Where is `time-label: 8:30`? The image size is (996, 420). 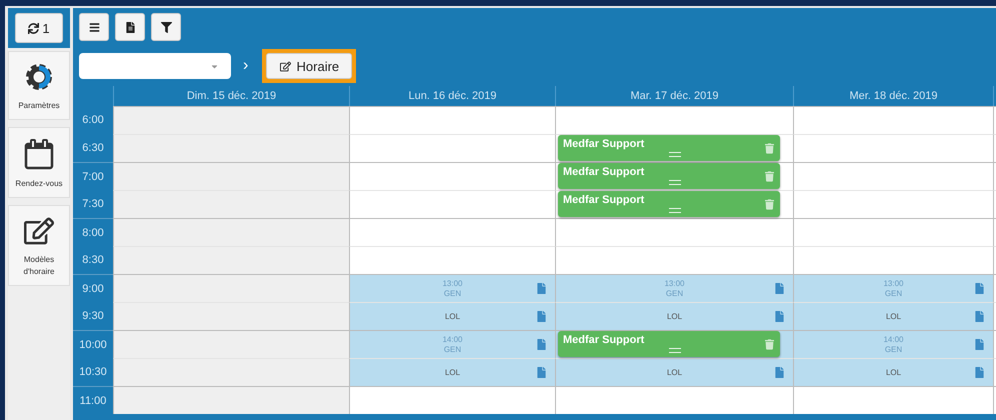 time-label: 8:30 is located at coordinates (93, 260).